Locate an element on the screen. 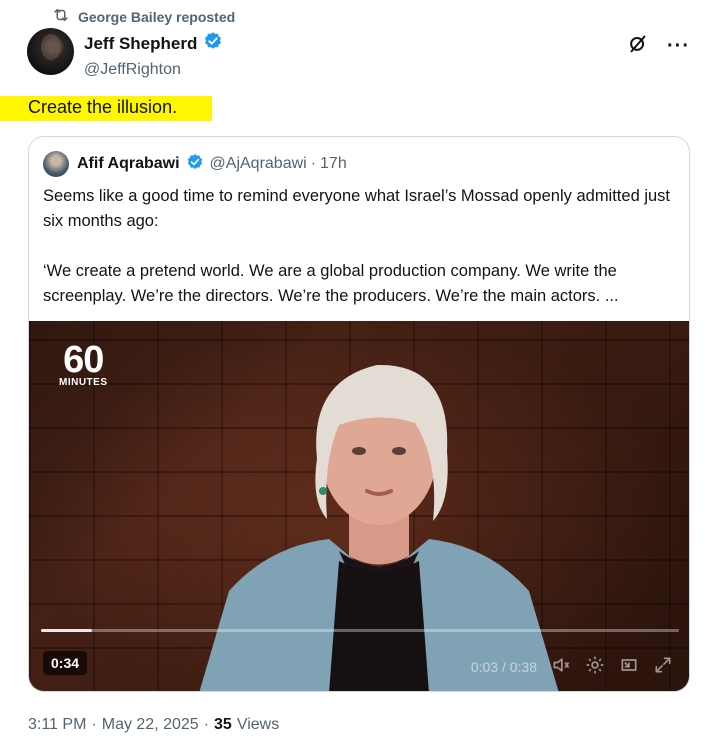 The height and width of the screenshot is (745, 710). repost-indicator: George Bailey reposted is located at coordinates (143, 16).